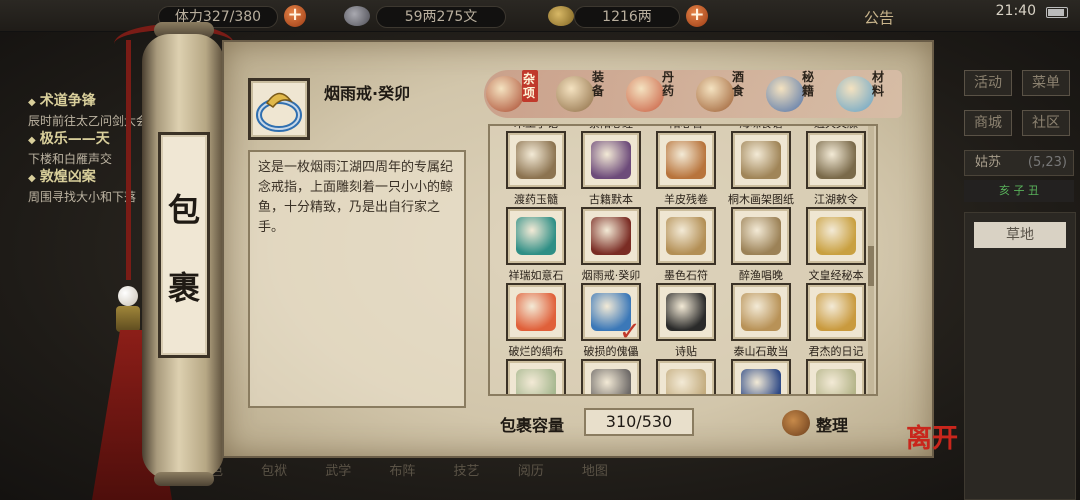 This screenshot has height=500, width=1080. What do you see at coordinates (697, 16) in the screenshot?
I see `add-gold-button: +` at bounding box center [697, 16].